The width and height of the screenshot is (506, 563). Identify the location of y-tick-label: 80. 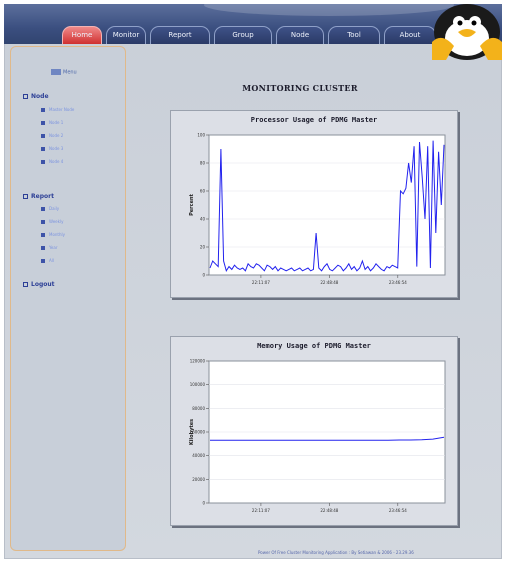
(203, 163).